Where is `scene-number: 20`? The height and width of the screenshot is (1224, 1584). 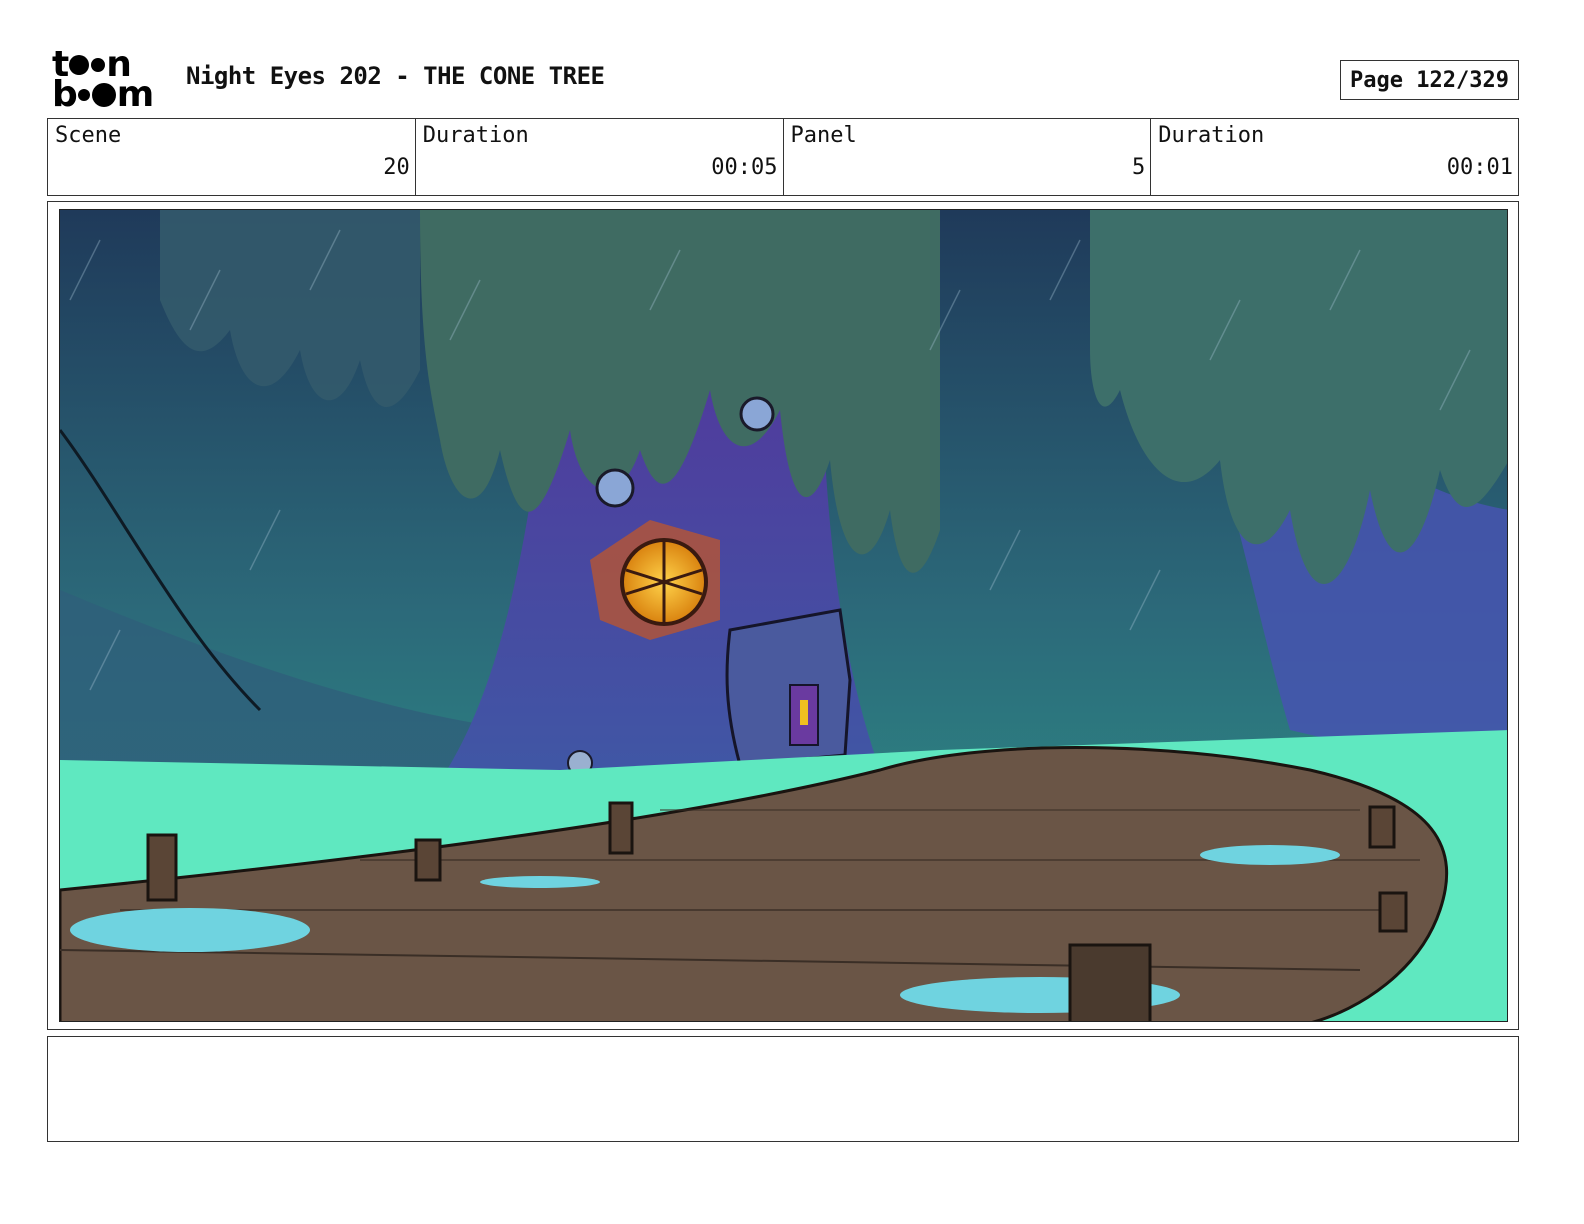 scene-number: 20 is located at coordinates (396, 167).